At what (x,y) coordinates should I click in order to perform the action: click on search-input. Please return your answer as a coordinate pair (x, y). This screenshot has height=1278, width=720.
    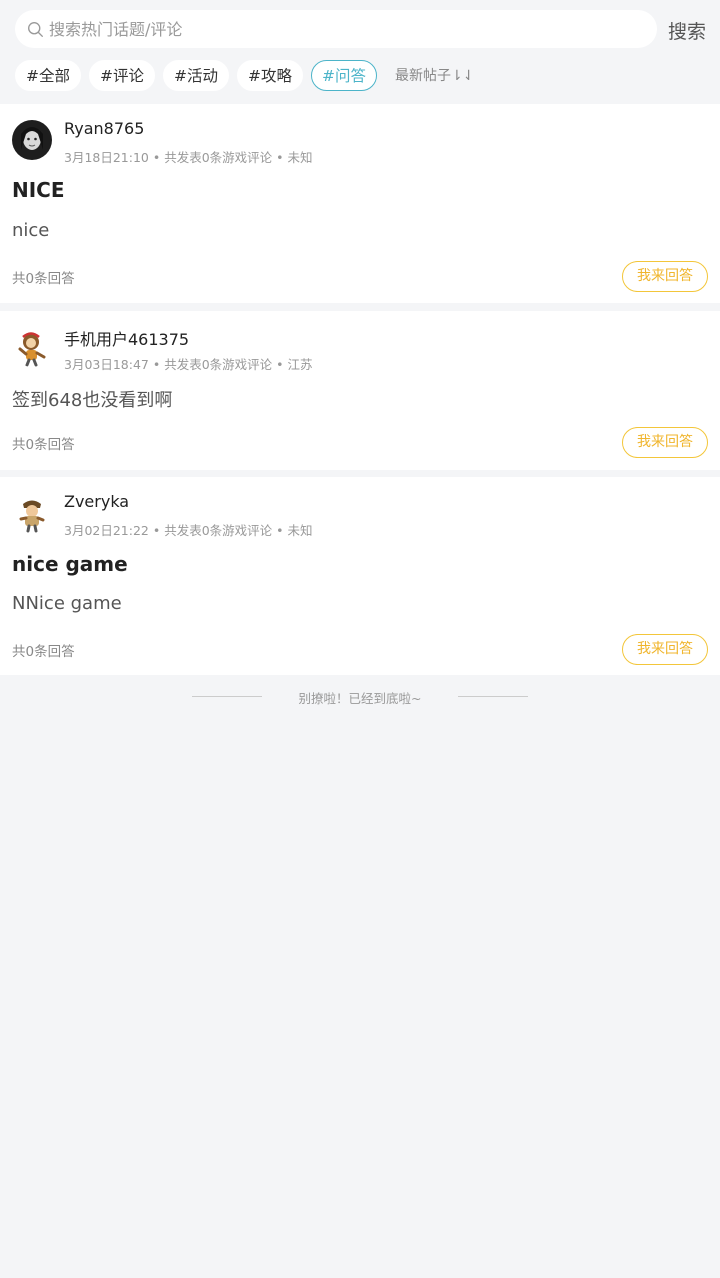
    Looking at the image, I should click on (329, 29).